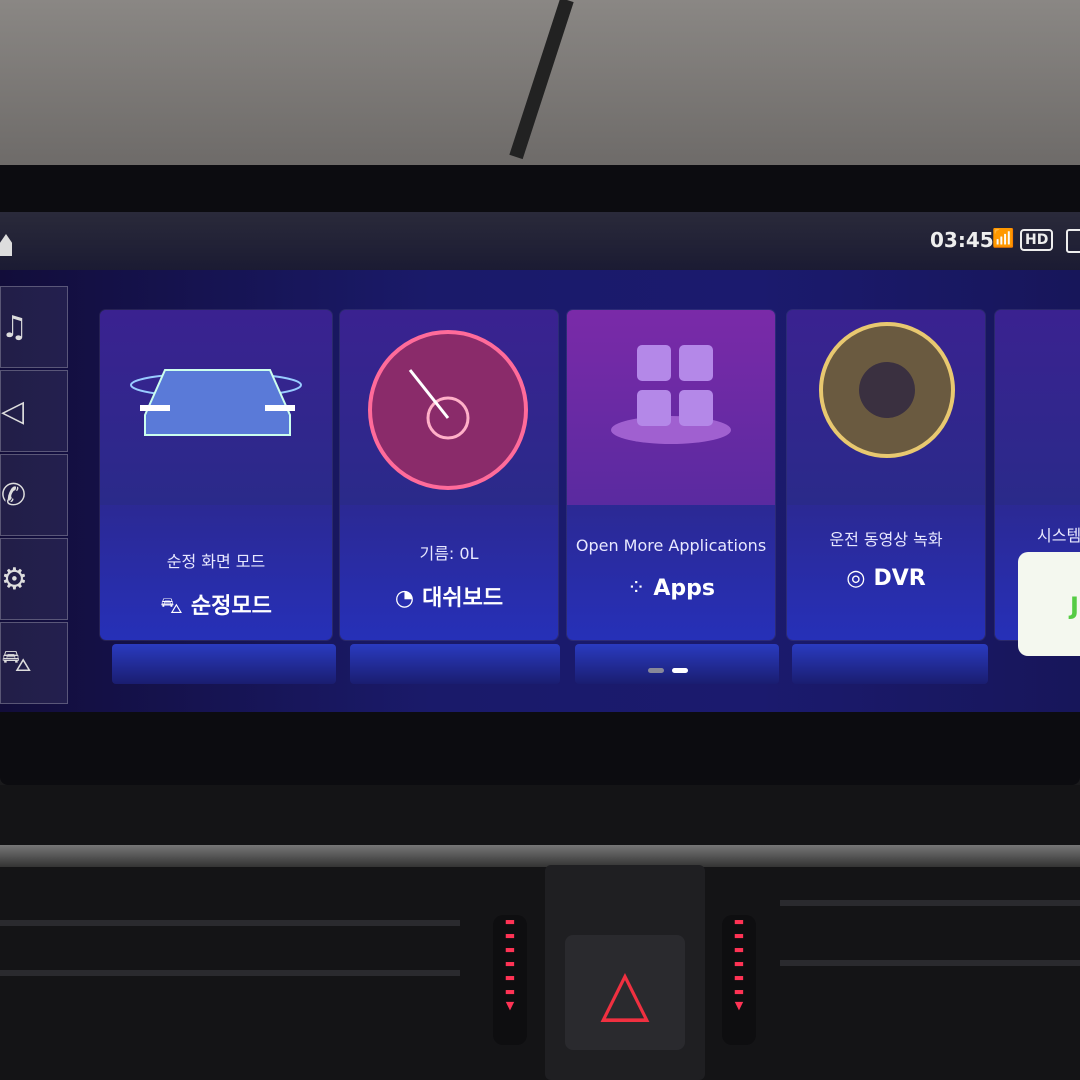 This screenshot has width=1080, height=1080. Describe the element at coordinates (404, 598) in the screenshot. I see `speedometer-icon: ◔` at that location.